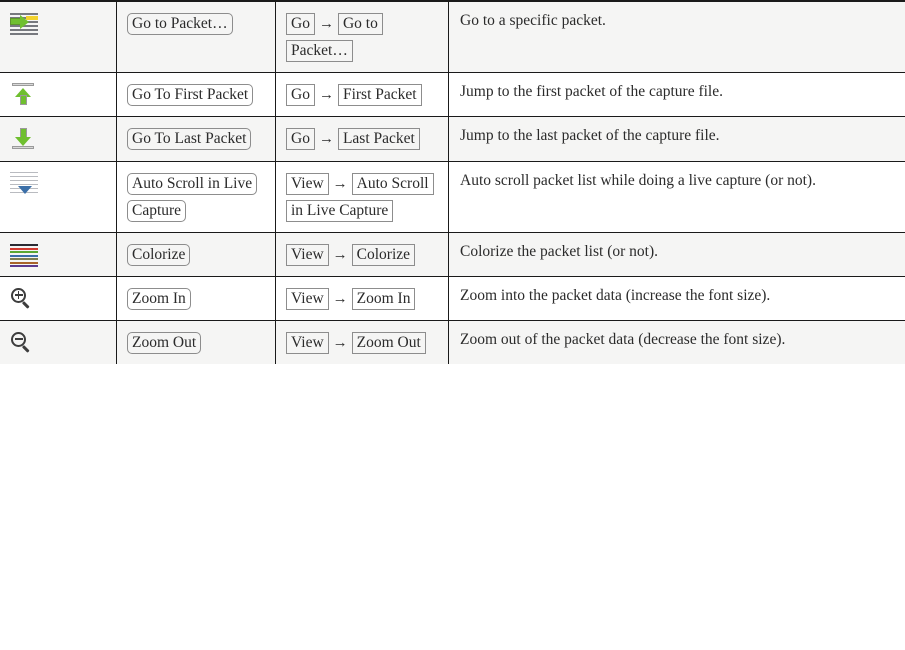  Describe the element at coordinates (378, 139) in the screenshot. I see `menu-chip-item: Last Packet` at that location.